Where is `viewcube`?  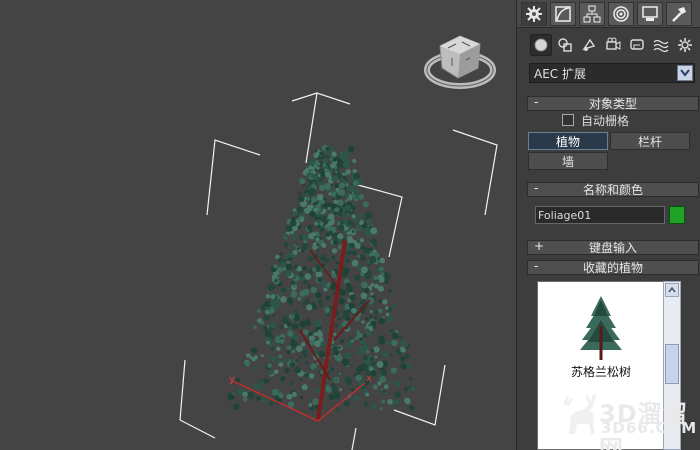
viewcube is located at coordinates (460, 62).